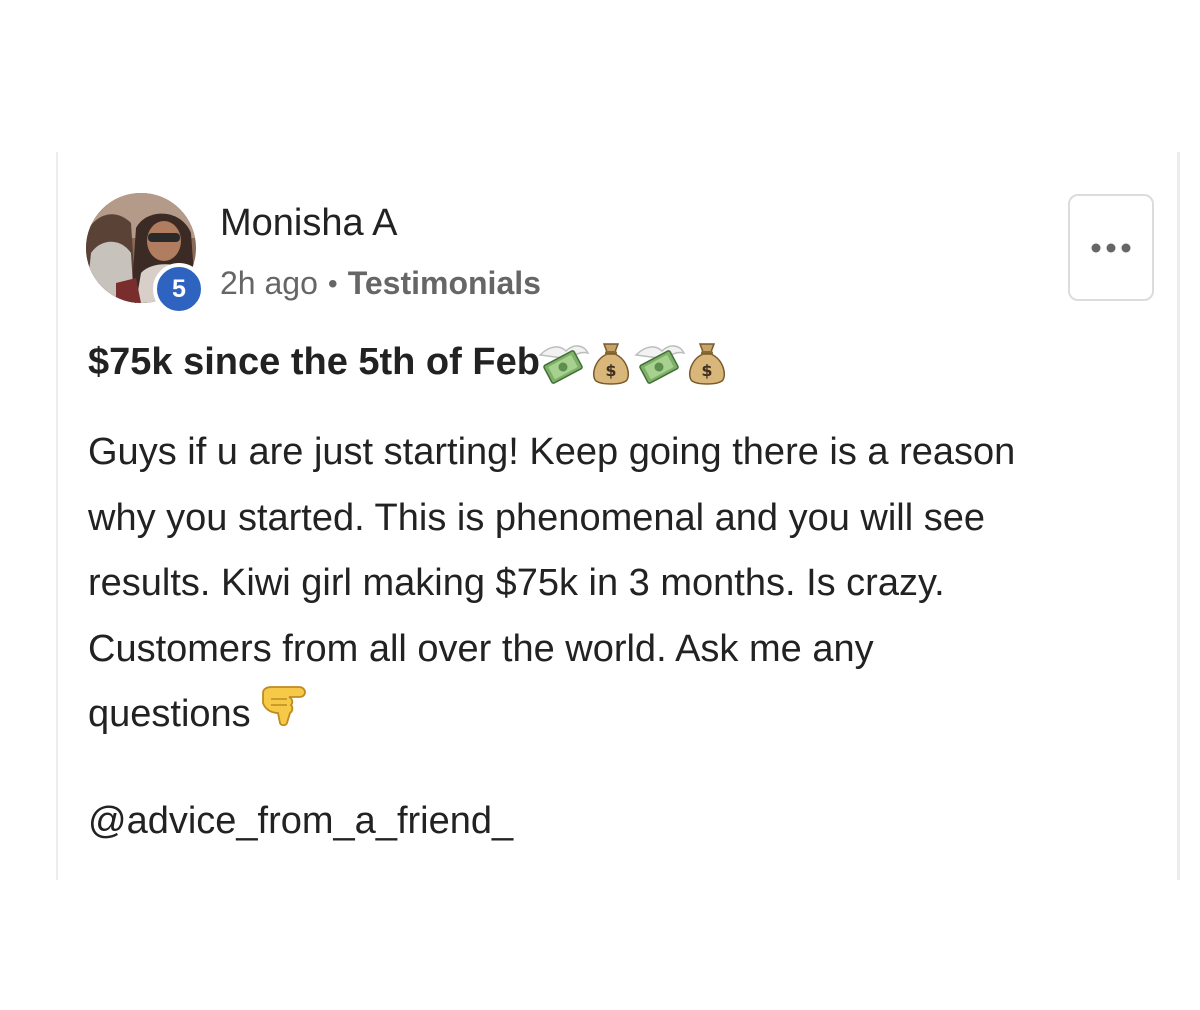 The image size is (1200, 1010). Describe the element at coordinates (169, 714) in the screenshot. I see `body-line: questions` at that location.